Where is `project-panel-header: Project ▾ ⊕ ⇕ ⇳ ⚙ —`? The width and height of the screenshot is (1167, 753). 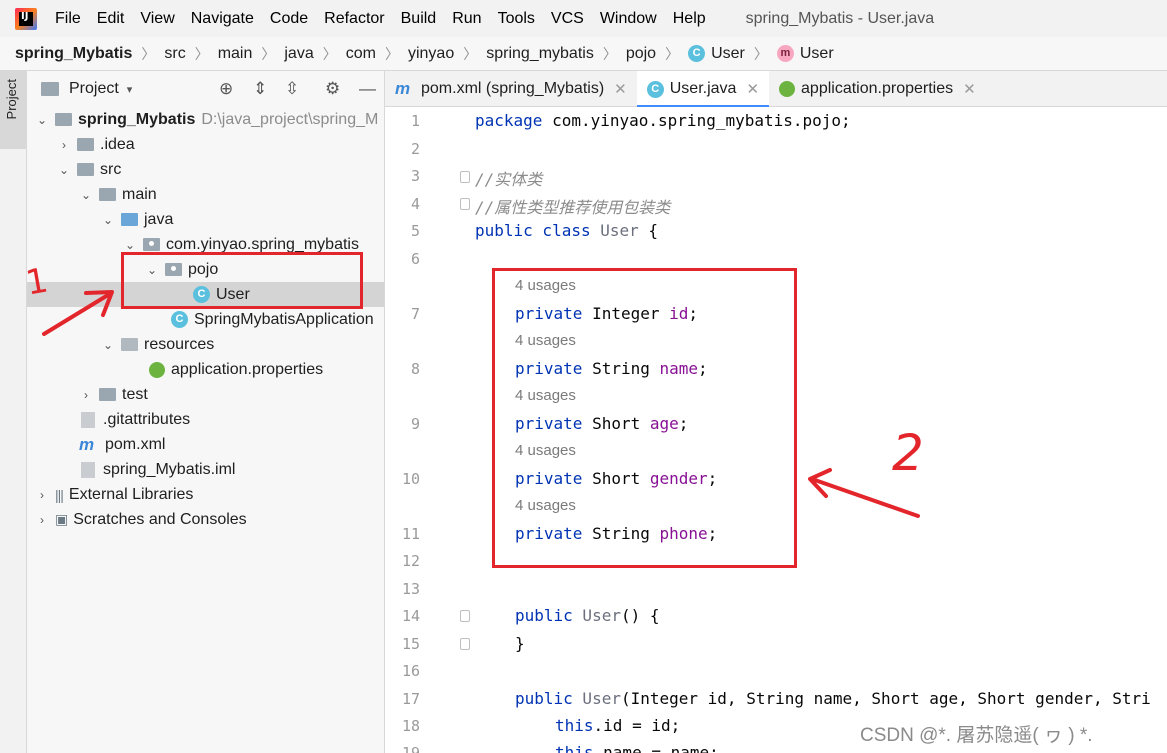 project-panel-header: Project ▾ ⊕ ⇕ ⇳ ⚙ — is located at coordinates (205, 89).